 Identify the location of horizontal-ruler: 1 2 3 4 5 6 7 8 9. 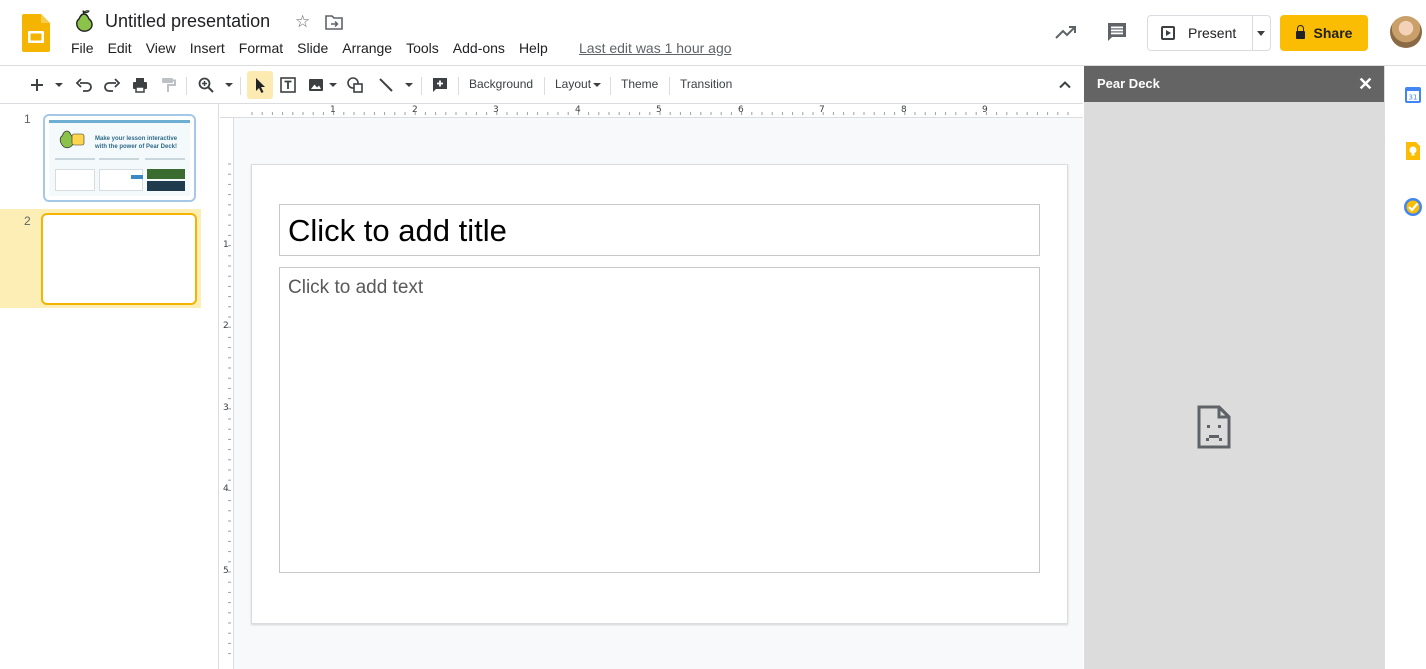
(651, 111).